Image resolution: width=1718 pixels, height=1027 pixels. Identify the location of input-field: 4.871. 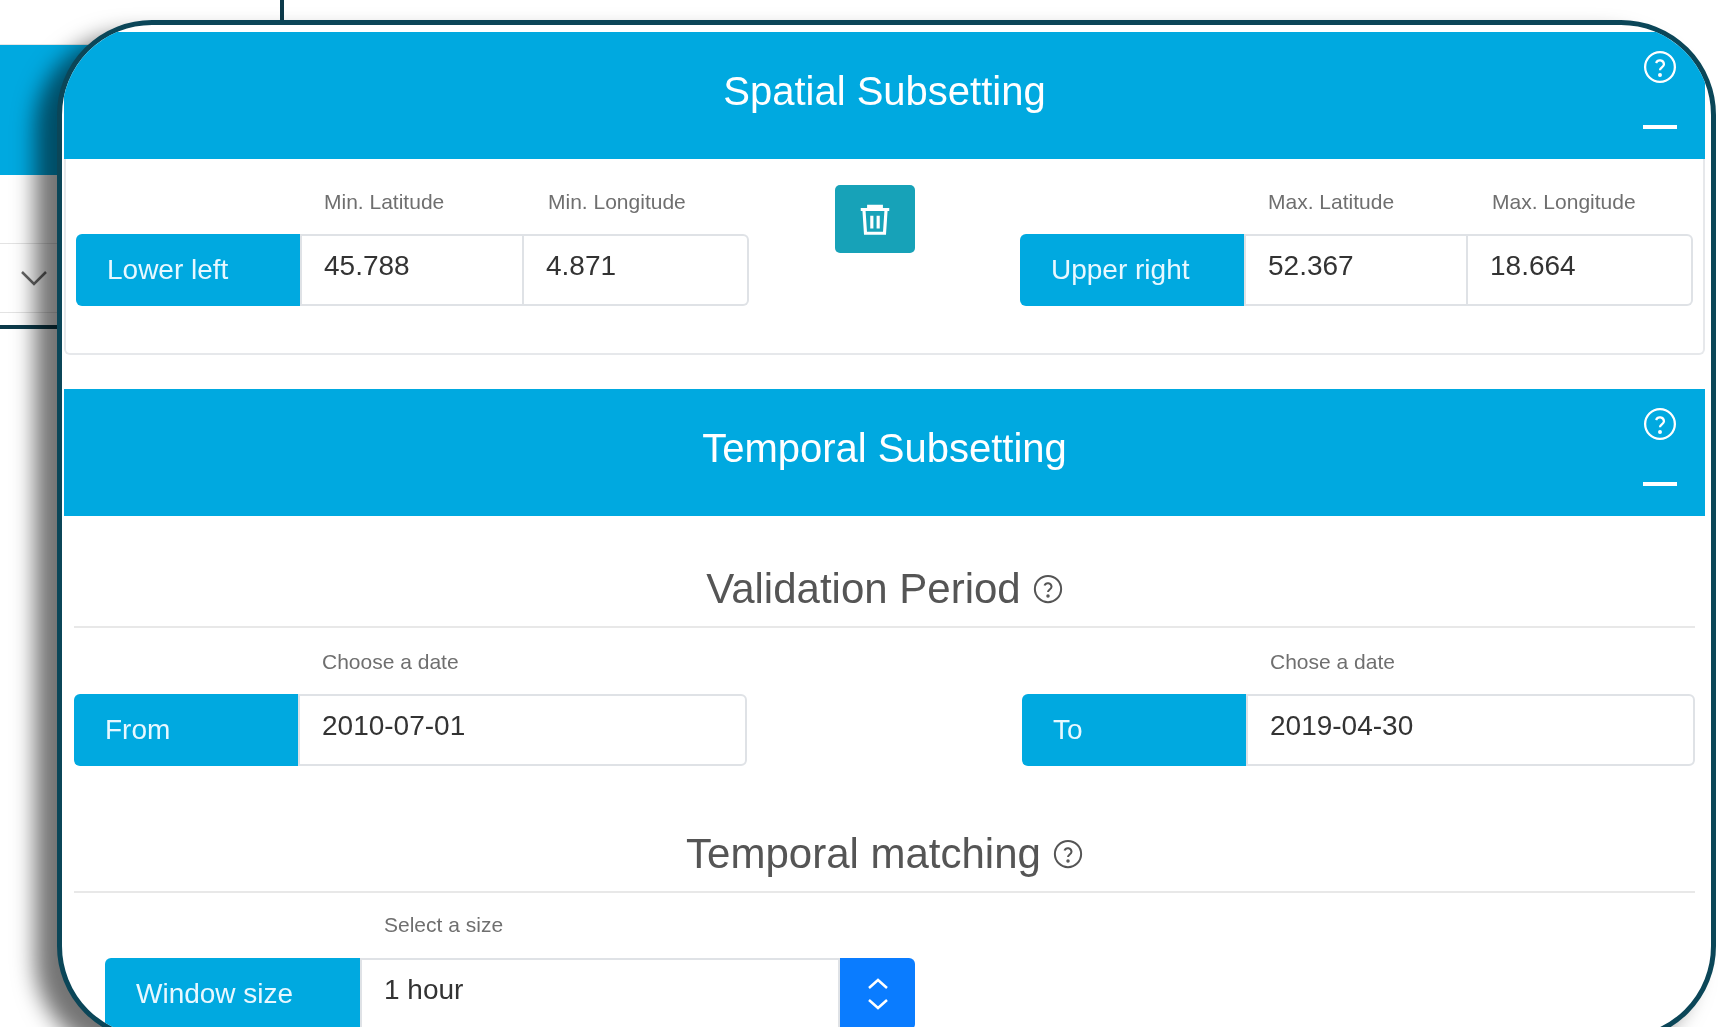
(636, 270).